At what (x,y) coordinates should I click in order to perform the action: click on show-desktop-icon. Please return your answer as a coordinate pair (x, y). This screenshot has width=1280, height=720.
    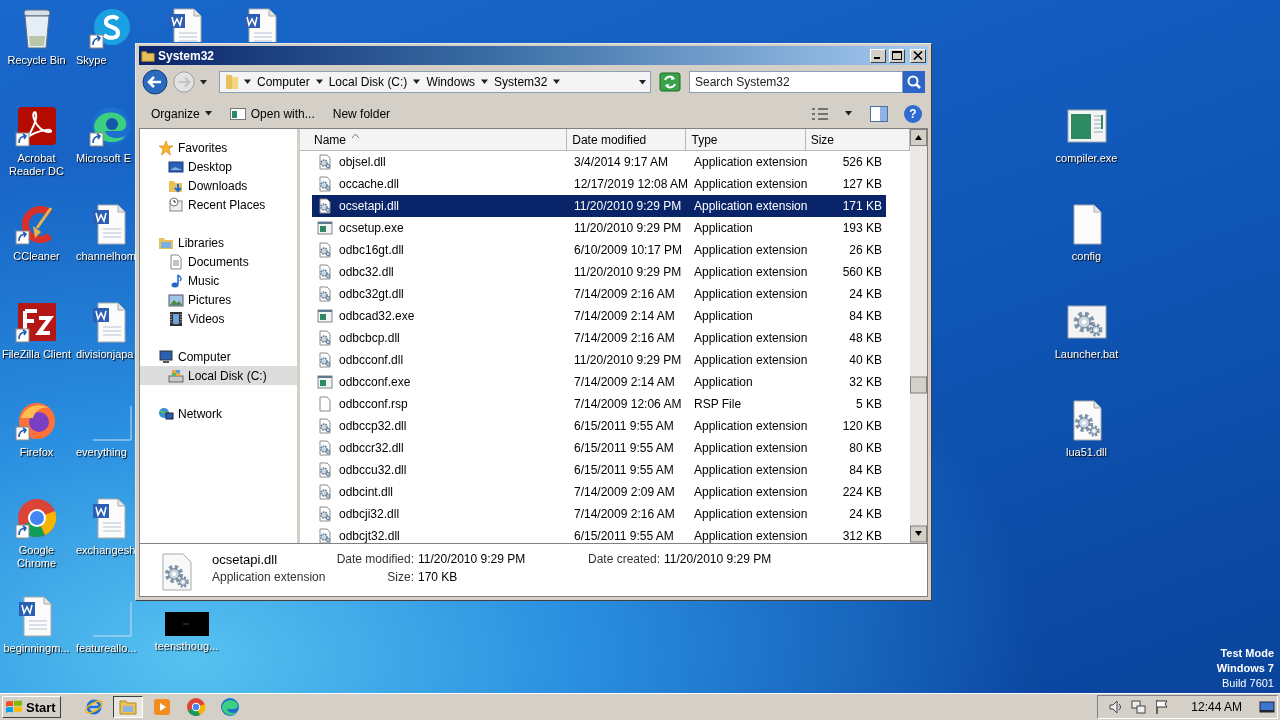
    Looking at the image, I should click on (1267, 707).